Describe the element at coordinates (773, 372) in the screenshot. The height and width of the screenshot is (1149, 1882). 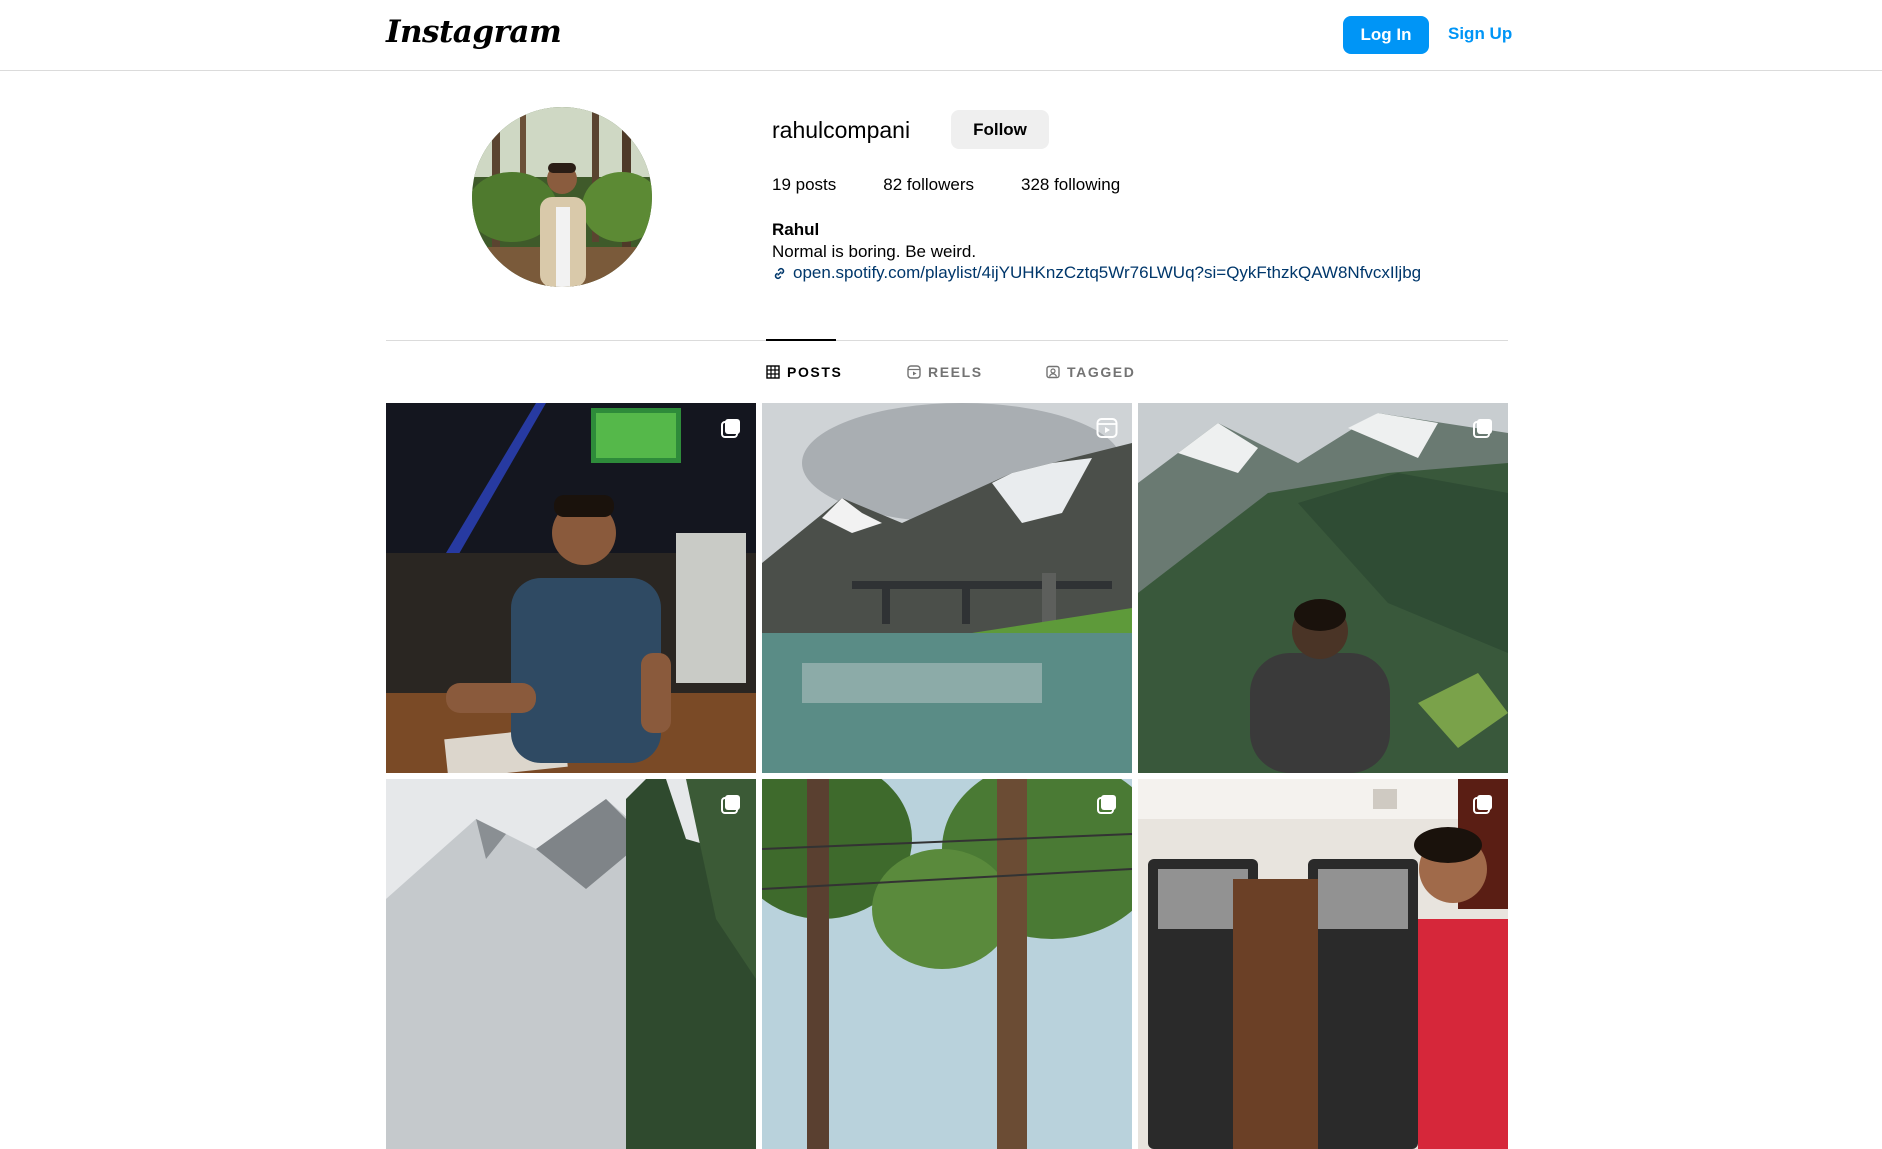
I see `grid-icon` at that location.